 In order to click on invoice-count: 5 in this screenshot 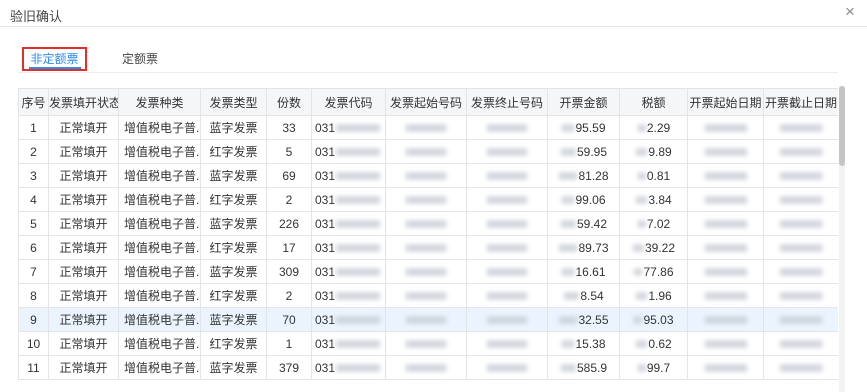, I will do `click(289, 151)`.